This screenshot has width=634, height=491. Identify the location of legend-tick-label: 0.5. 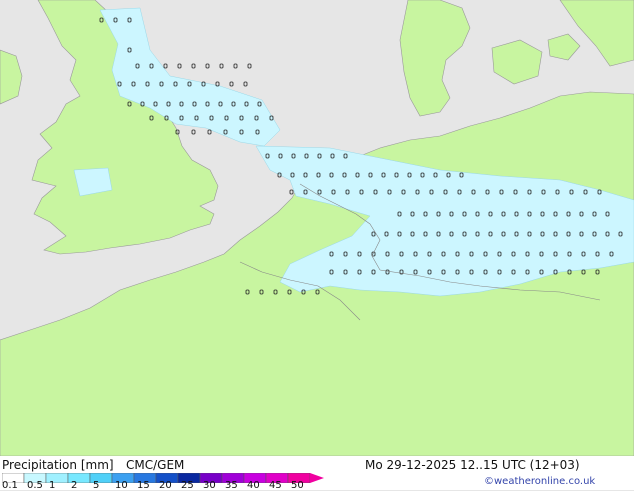
(35, 485).